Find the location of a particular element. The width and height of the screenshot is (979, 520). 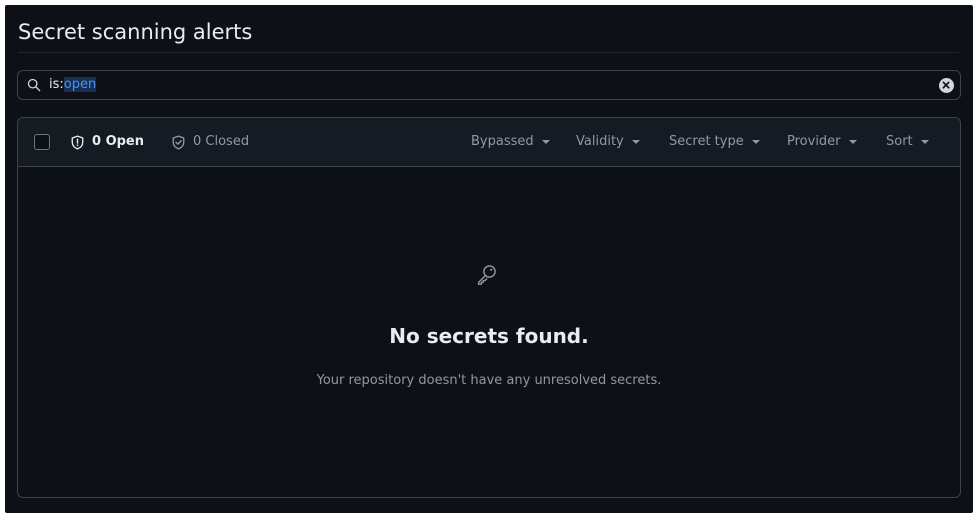

tab-open: 0 Open is located at coordinates (107, 142).